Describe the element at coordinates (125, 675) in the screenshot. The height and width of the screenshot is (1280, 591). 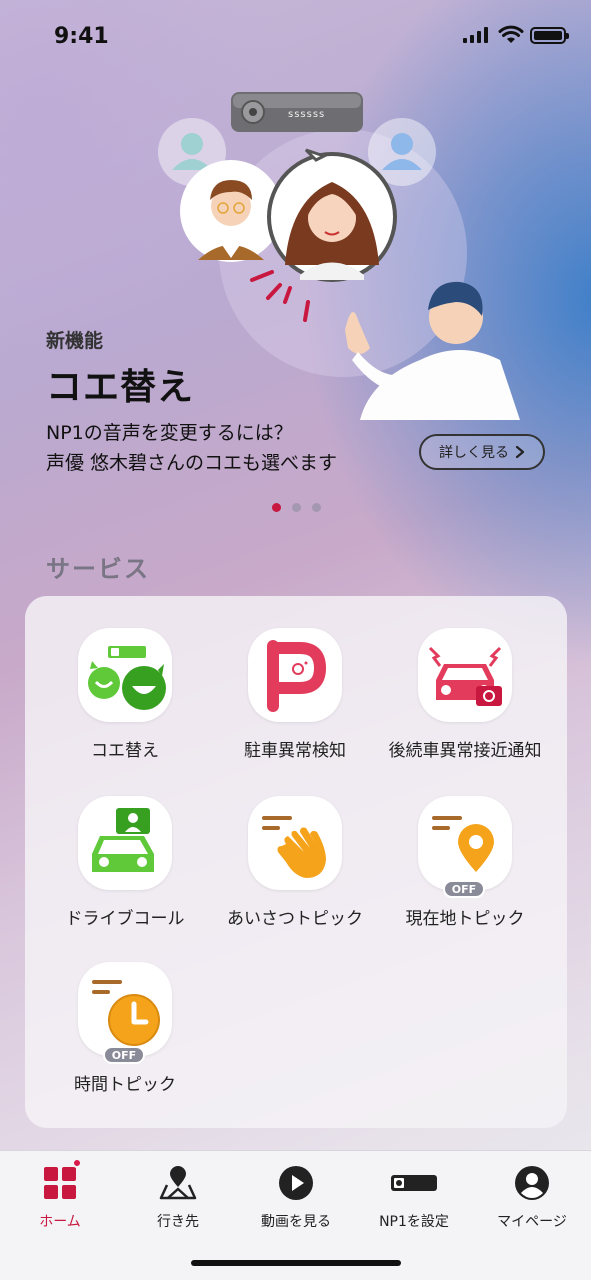
I see `koe-kae-icon` at that location.